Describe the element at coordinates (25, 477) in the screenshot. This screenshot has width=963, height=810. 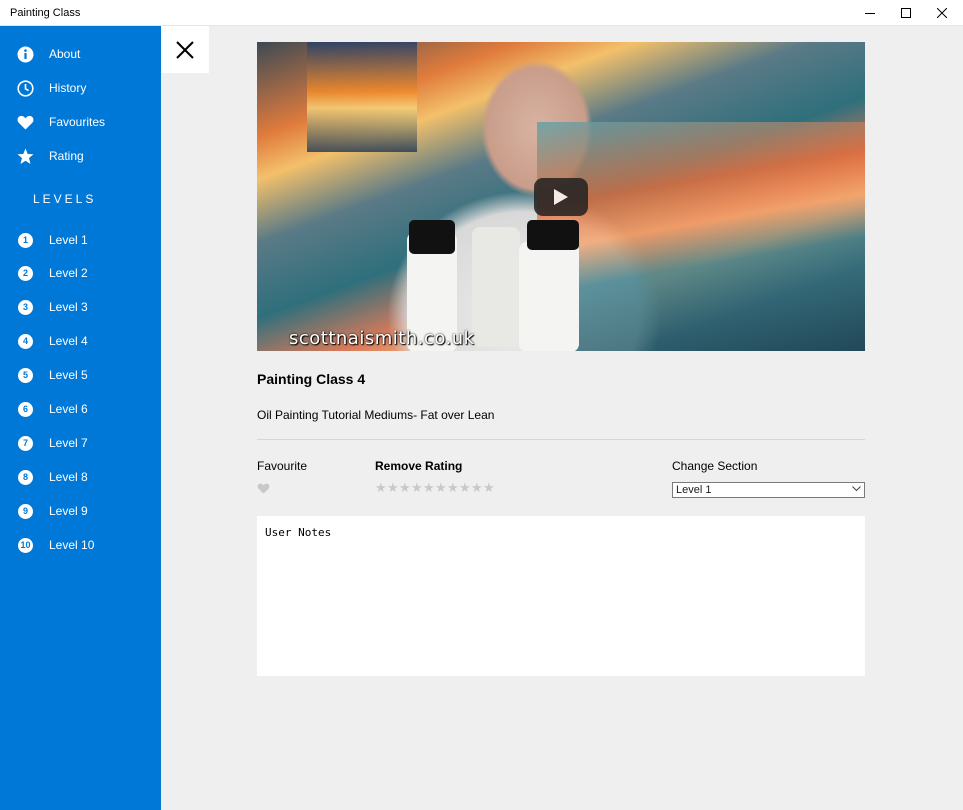
I see `level-number-icon: 8` at that location.